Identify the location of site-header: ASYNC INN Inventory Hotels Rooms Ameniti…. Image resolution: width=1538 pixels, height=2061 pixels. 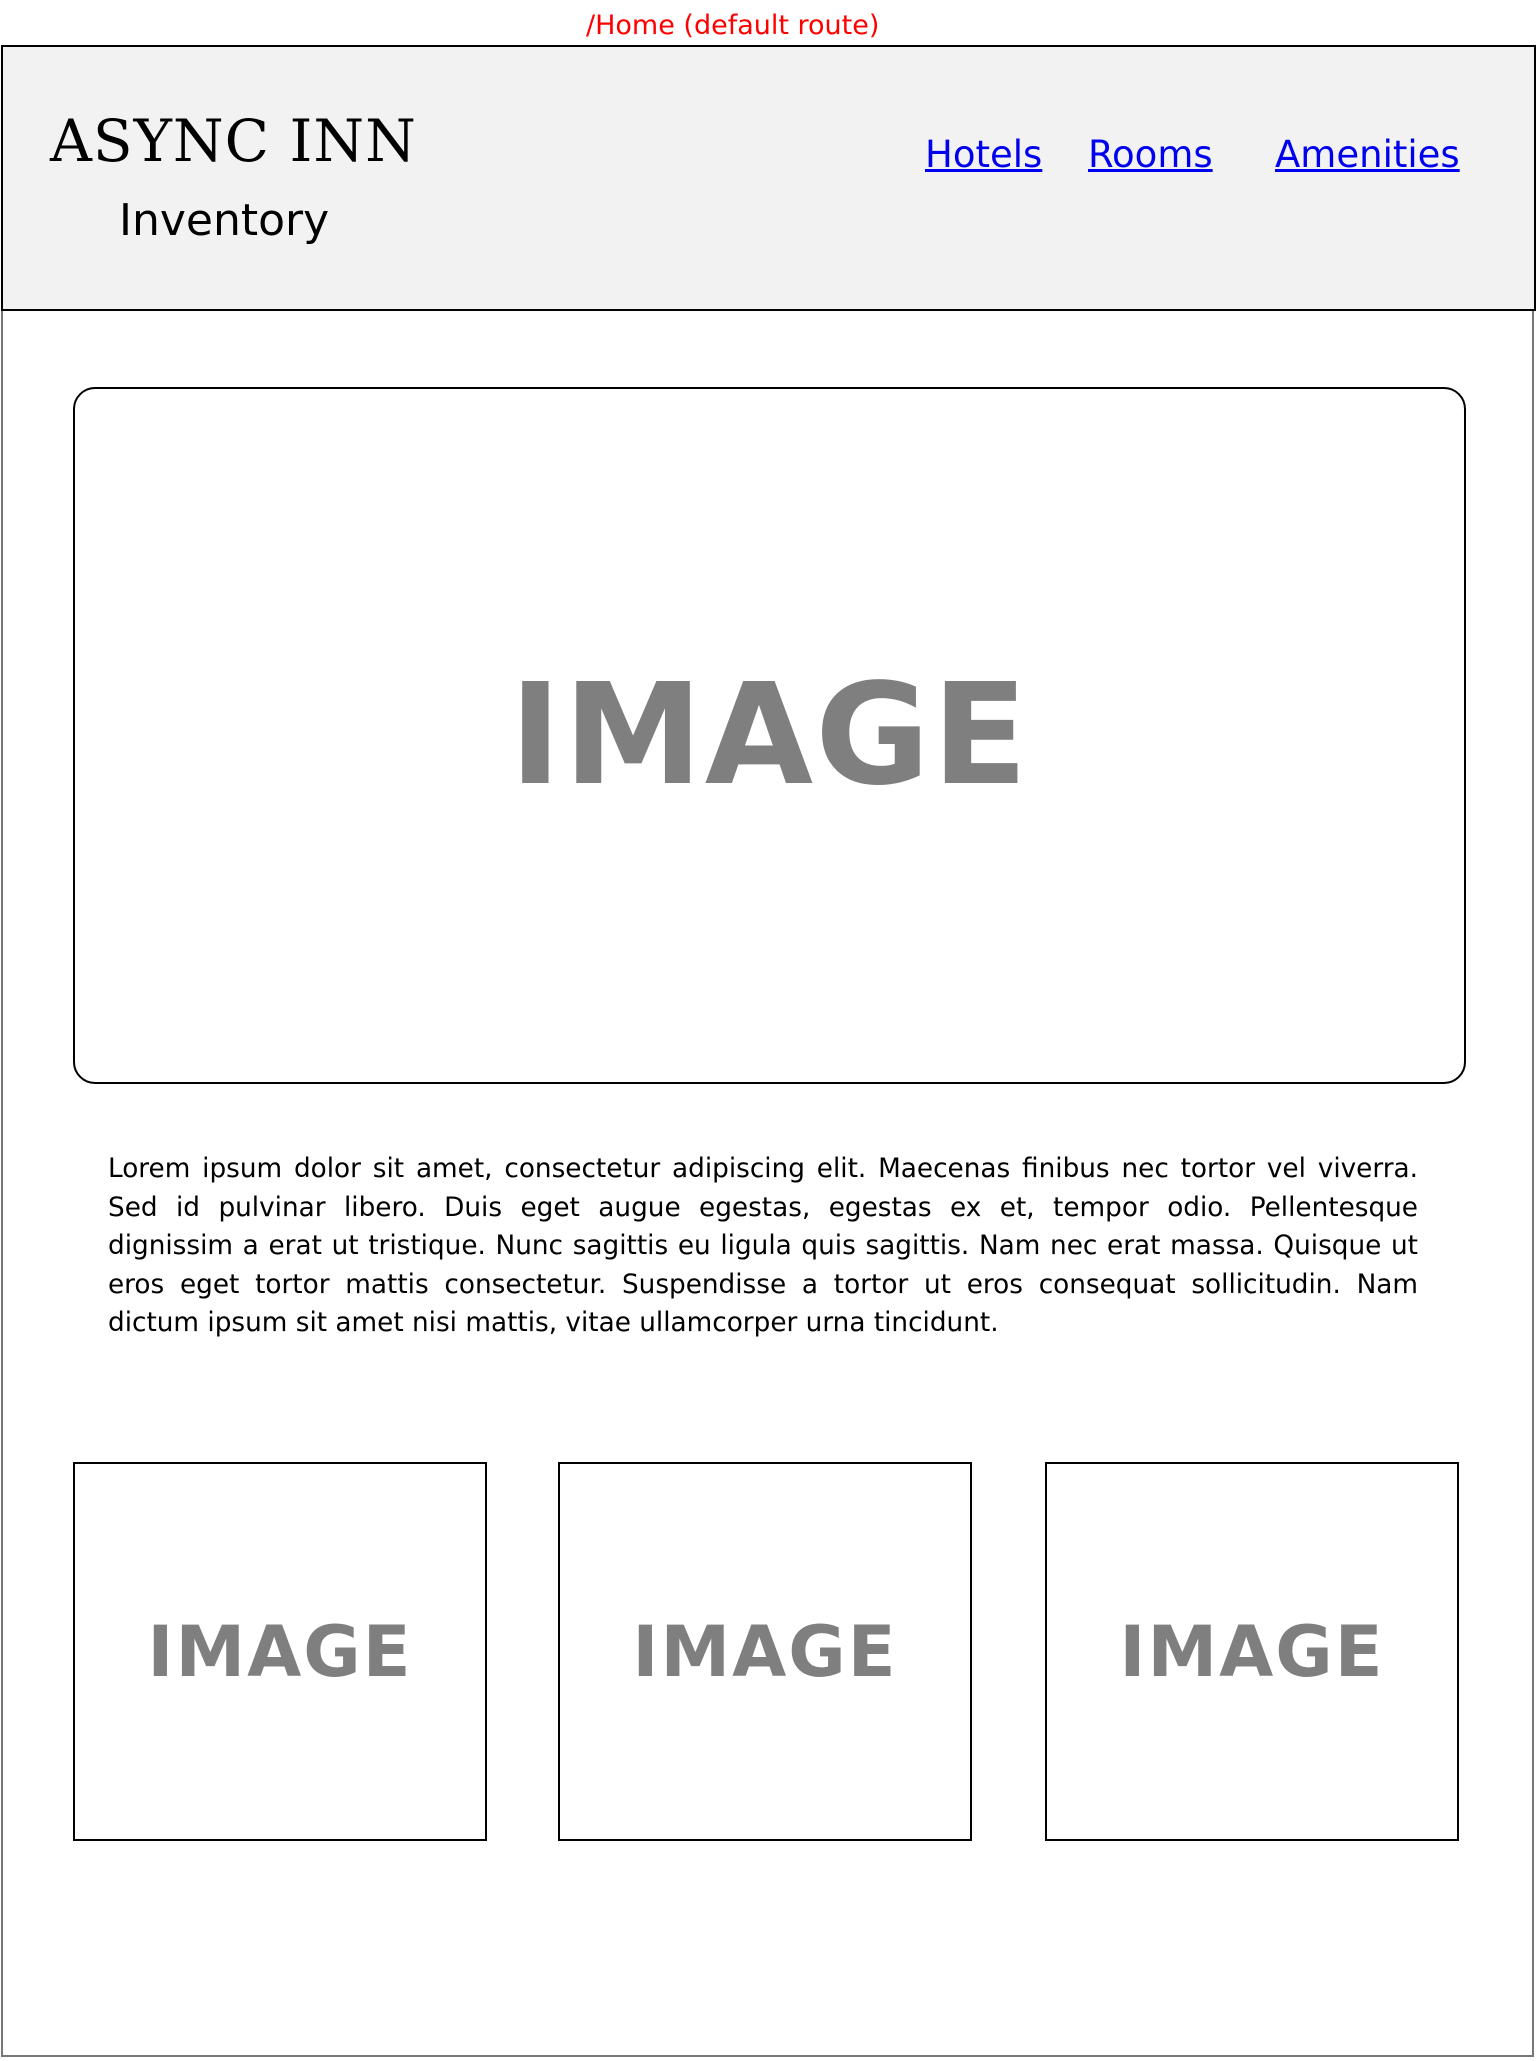
(768, 178).